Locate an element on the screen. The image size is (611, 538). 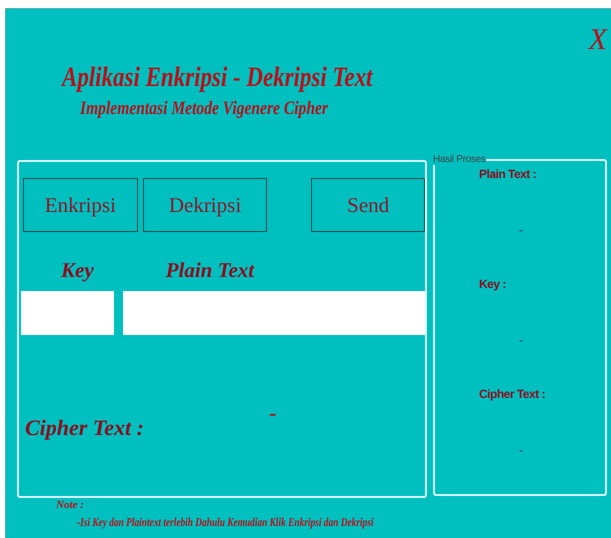
result-label: Key : is located at coordinates (492, 284).